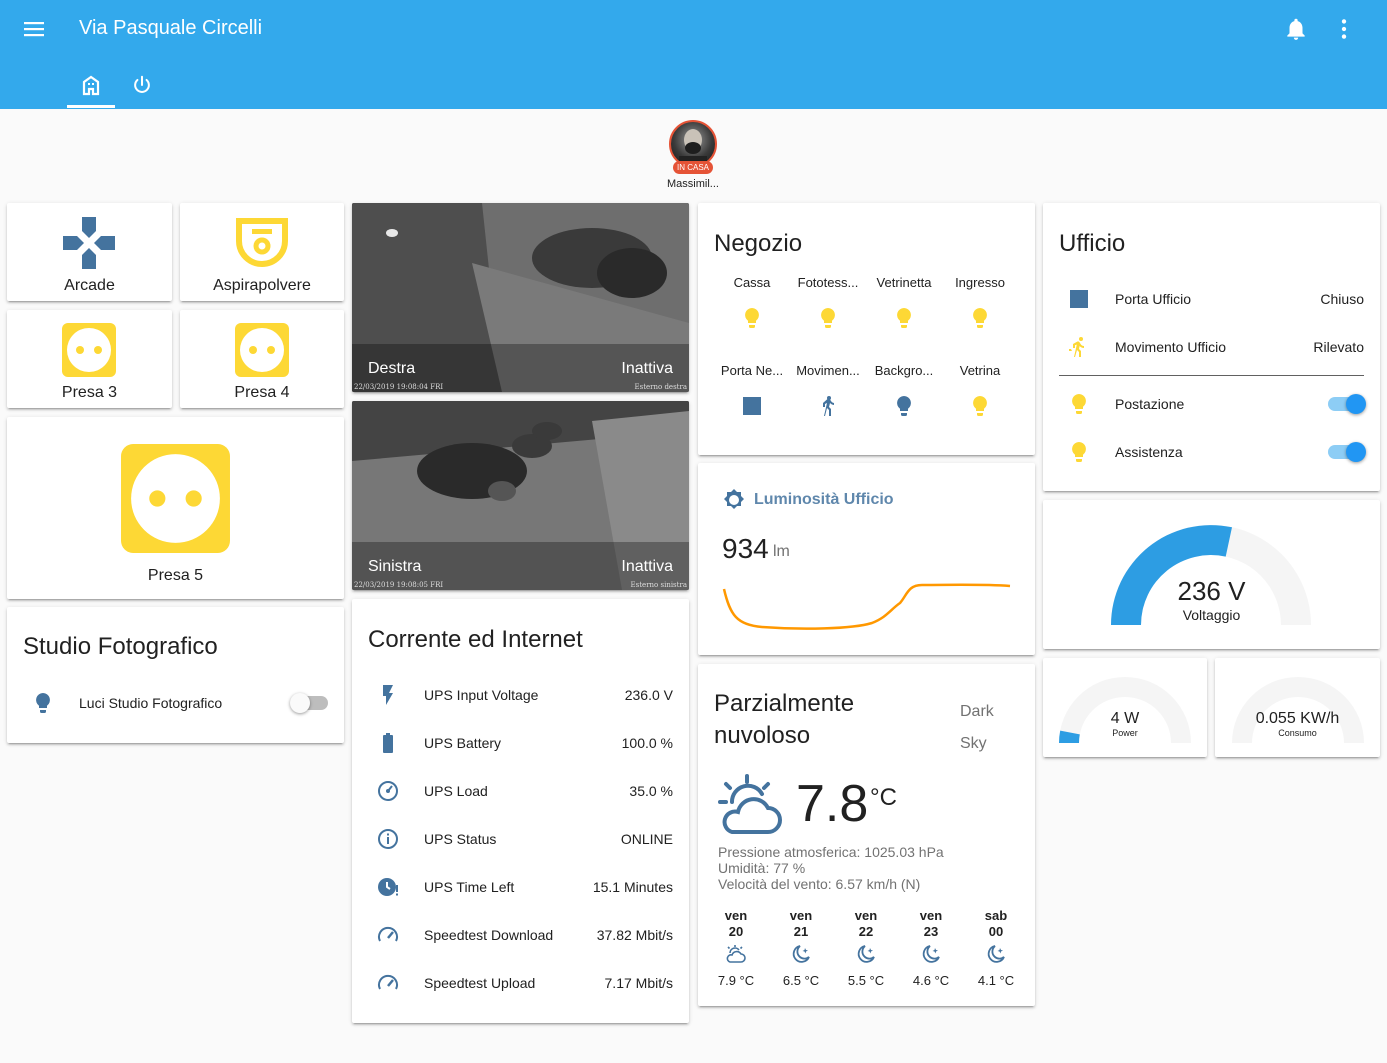 The width and height of the screenshot is (1387, 1063). What do you see at coordinates (89, 243) in the screenshot?
I see `gamepad-icon` at bounding box center [89, 243].